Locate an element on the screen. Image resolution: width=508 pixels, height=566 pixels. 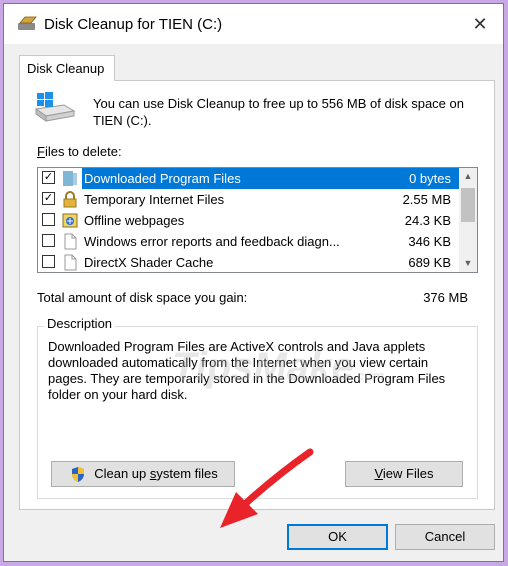
file-size: 689 KB is located at coordinates (429, 262).